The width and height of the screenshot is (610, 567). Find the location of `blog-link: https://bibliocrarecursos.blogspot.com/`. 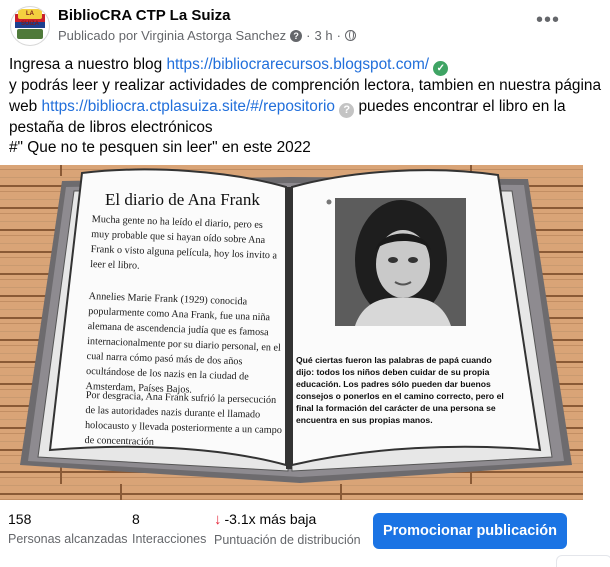

blog-link: https://bibliocrarecursos.blogspot.com/ is located at coordinates (297, 64).